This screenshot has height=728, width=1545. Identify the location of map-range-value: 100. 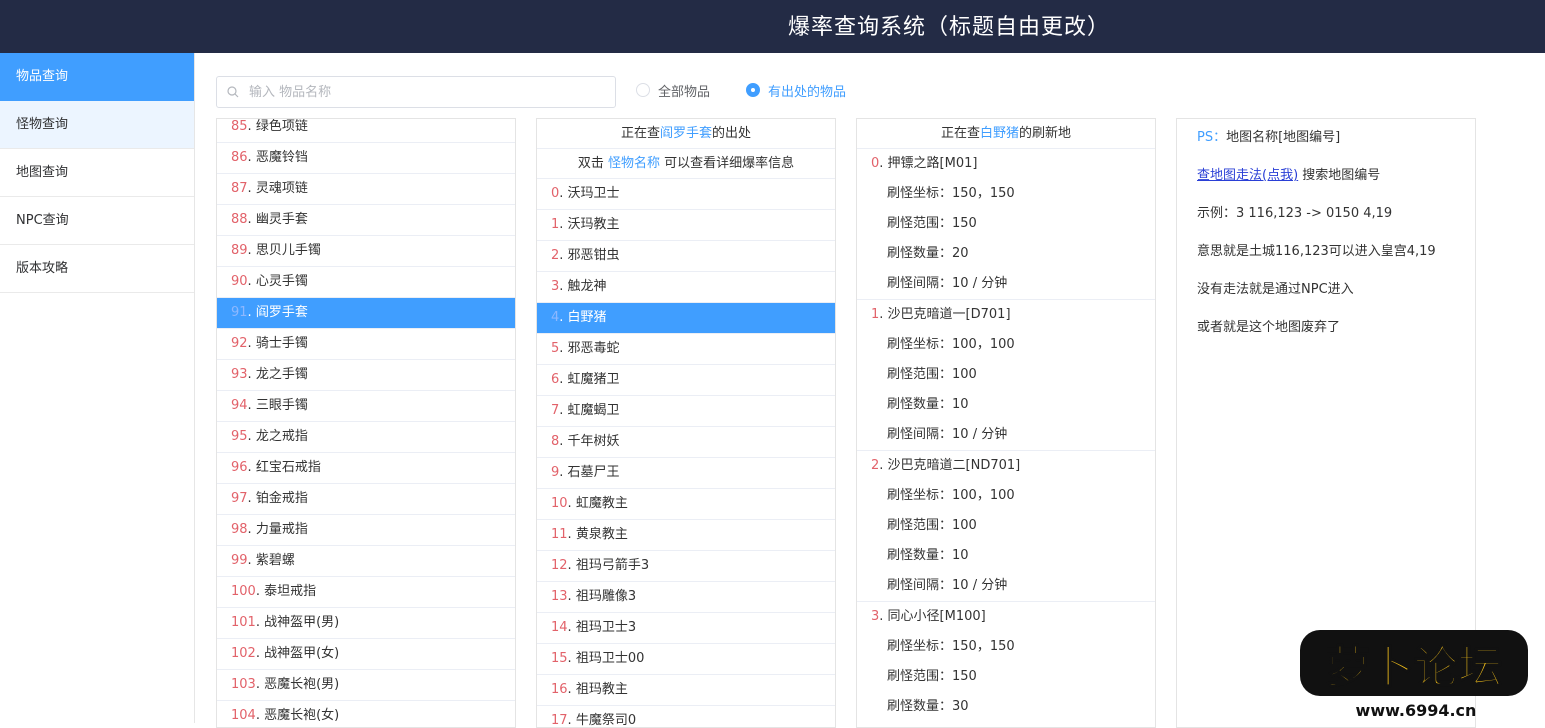
(964, 525).